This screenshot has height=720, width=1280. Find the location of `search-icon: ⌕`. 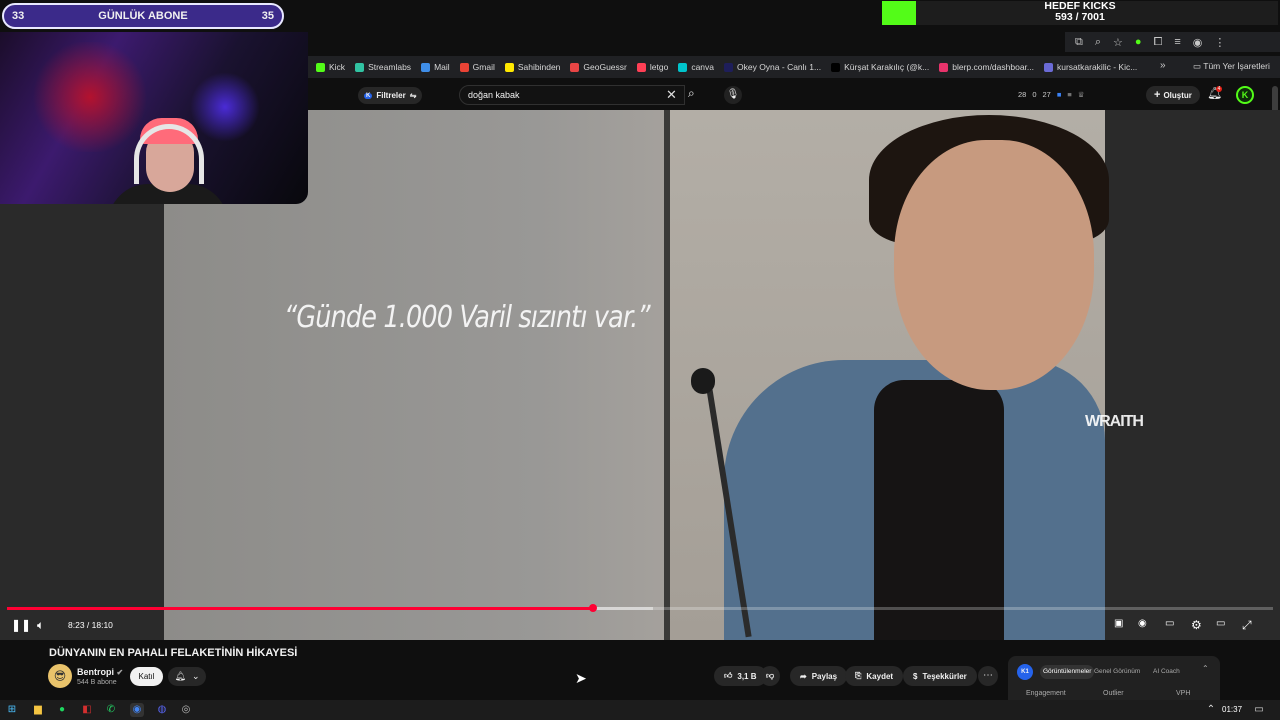

search-icon: ⌕ is located at coordinates (691, 93).